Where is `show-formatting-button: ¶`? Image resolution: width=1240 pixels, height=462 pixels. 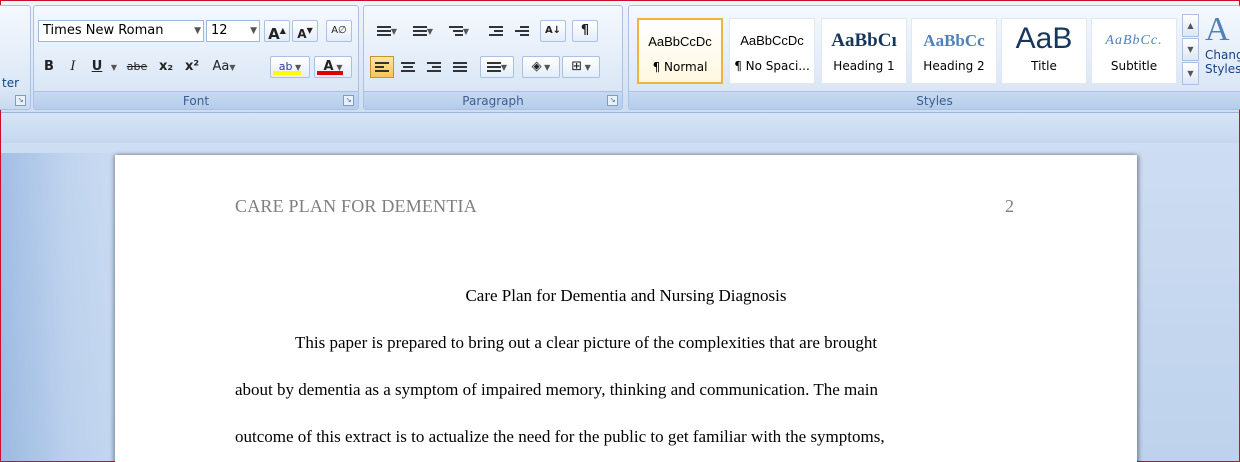 show-formatting-button: ¶ is located at coordinates (585, 31).